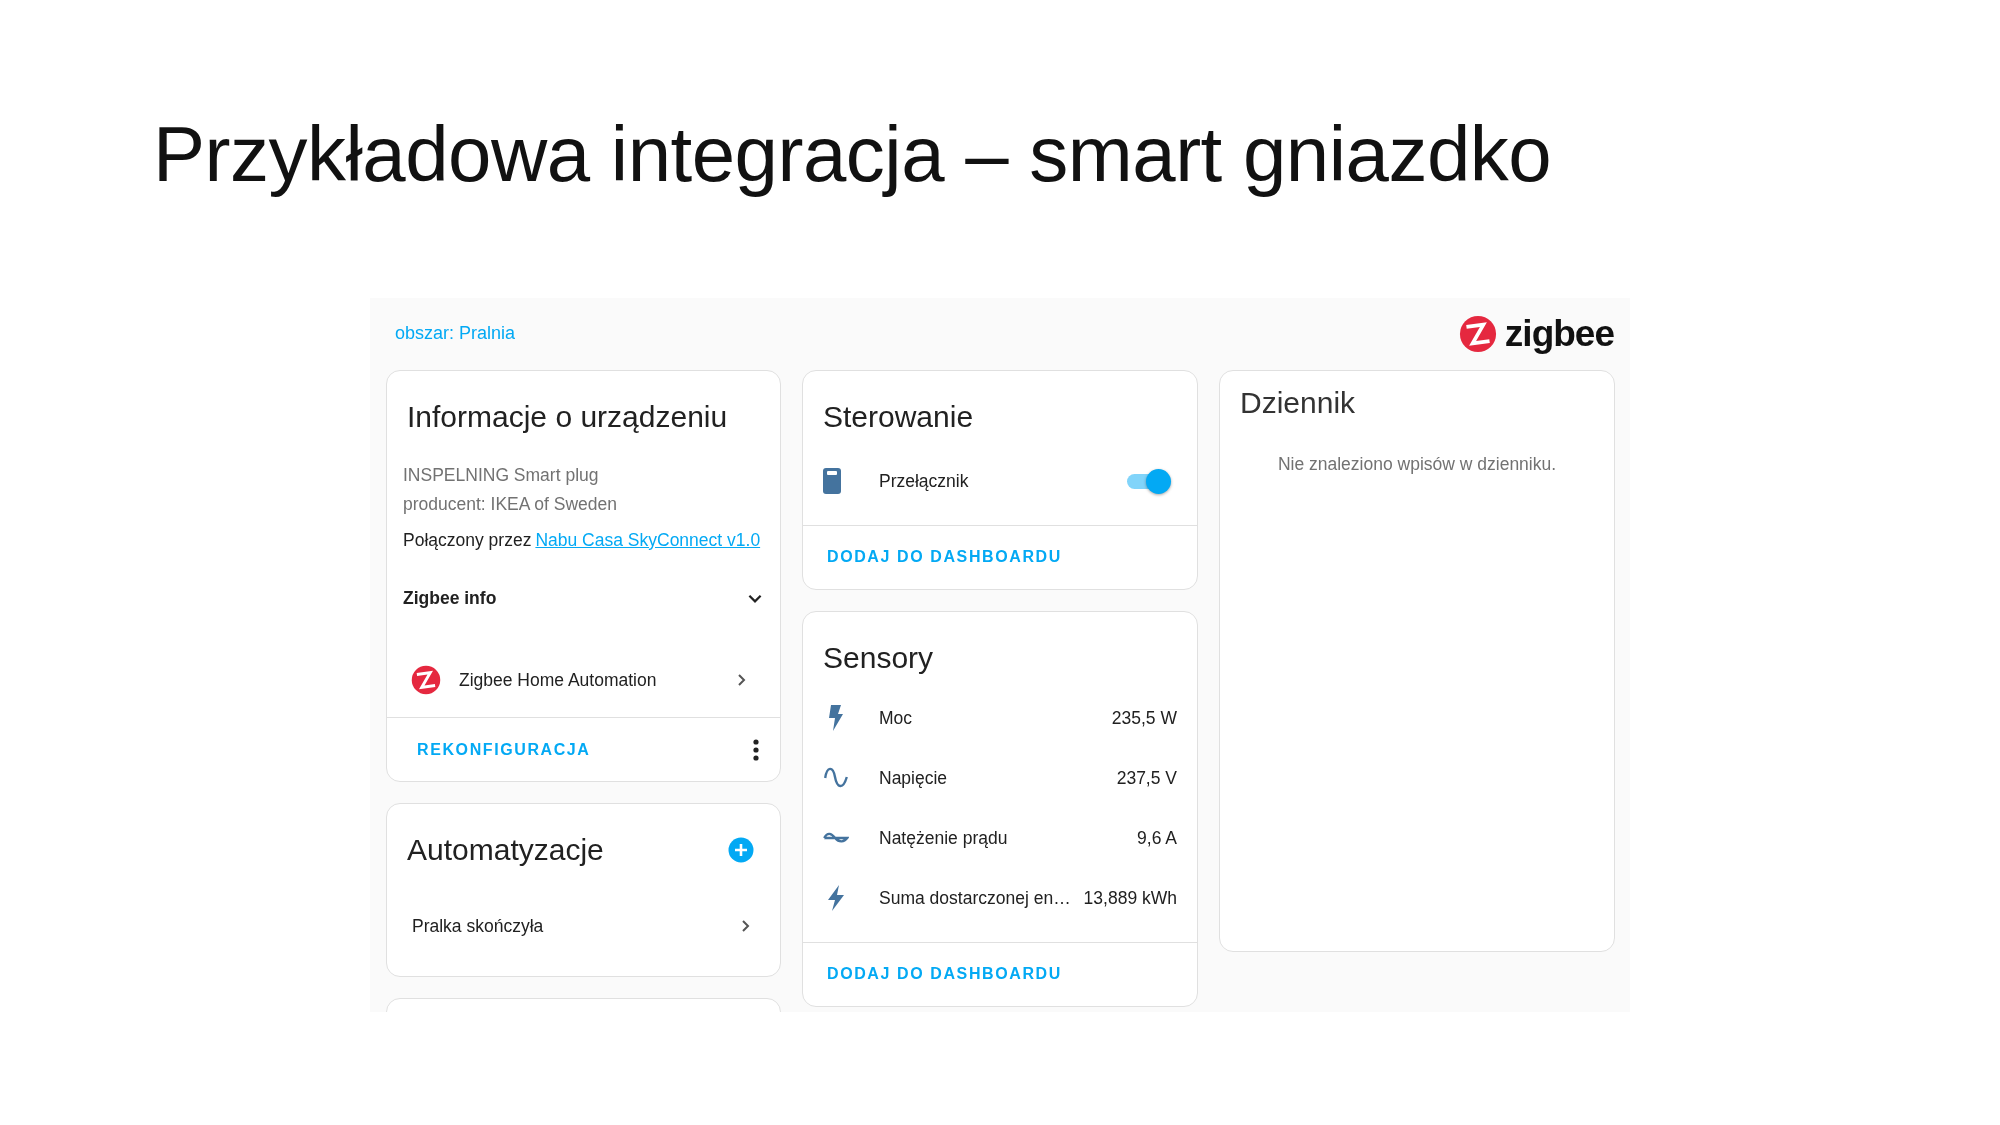  What do you see at coordinates (583, 598) in the screenshot?
I see `expand-section: Zigbee info` at bounding box center [583, 598].